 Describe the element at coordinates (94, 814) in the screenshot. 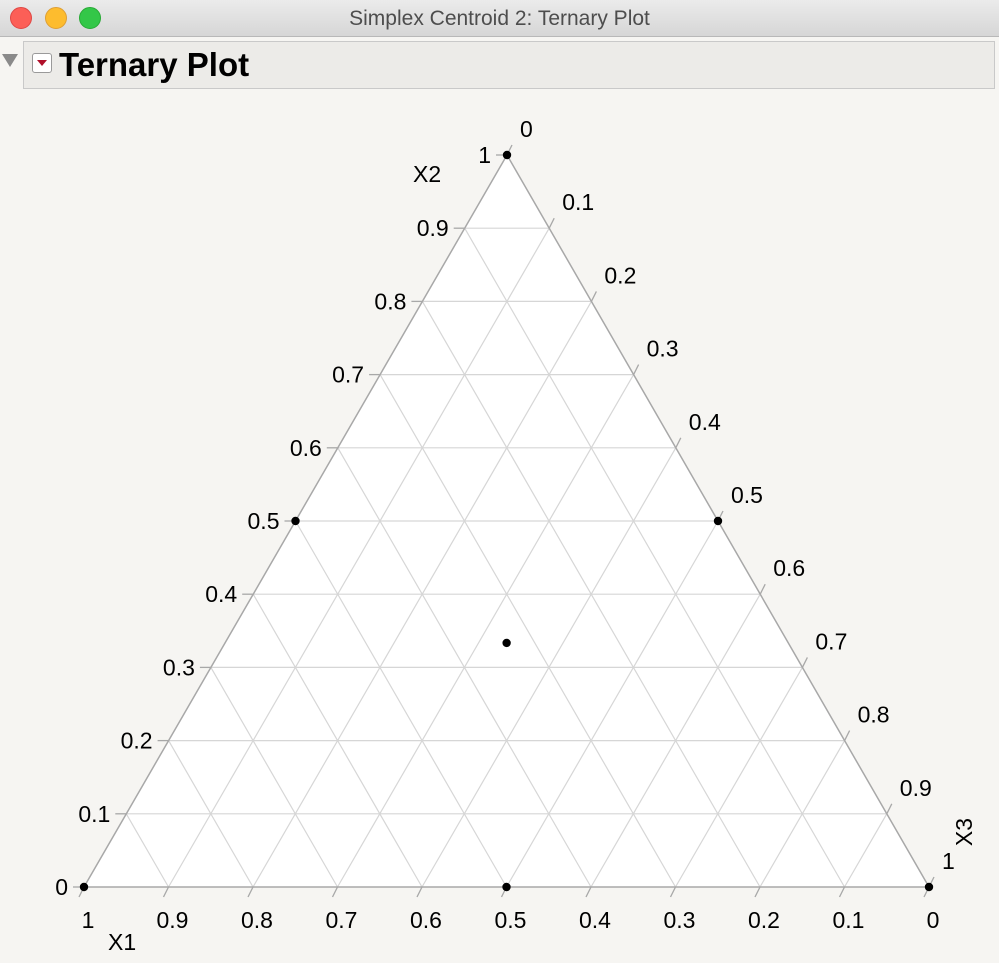

I see `tick-label-x2: 0.1` at that location.